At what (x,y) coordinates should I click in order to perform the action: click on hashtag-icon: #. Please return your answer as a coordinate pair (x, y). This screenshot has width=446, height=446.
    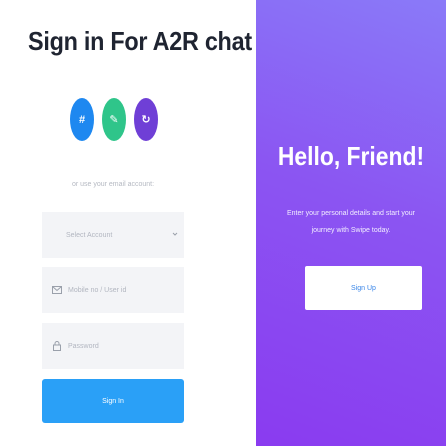
    Looking at the image, I should click on (82, 119).